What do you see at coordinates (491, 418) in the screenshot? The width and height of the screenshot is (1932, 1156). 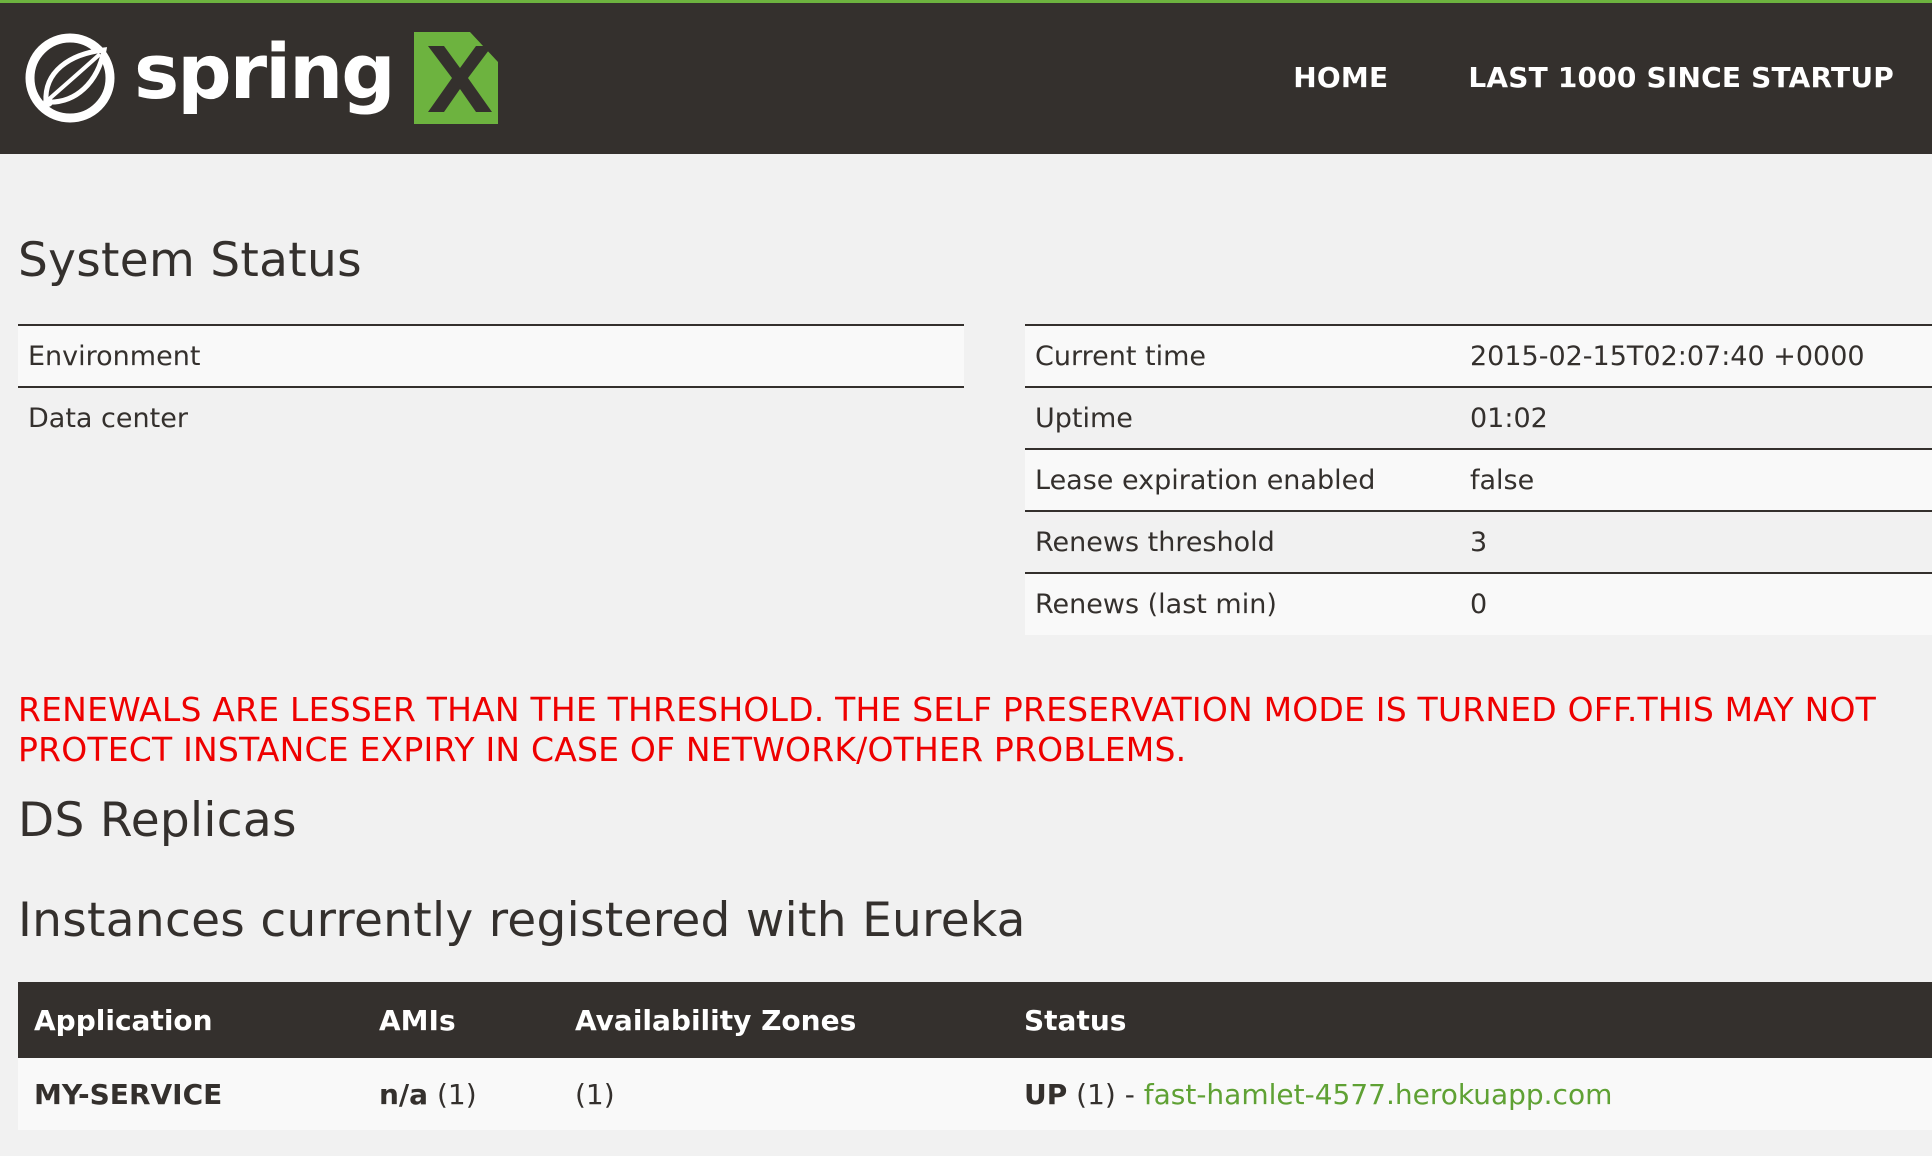 I see `table-row: Data center` at bounding box center [491, 418].